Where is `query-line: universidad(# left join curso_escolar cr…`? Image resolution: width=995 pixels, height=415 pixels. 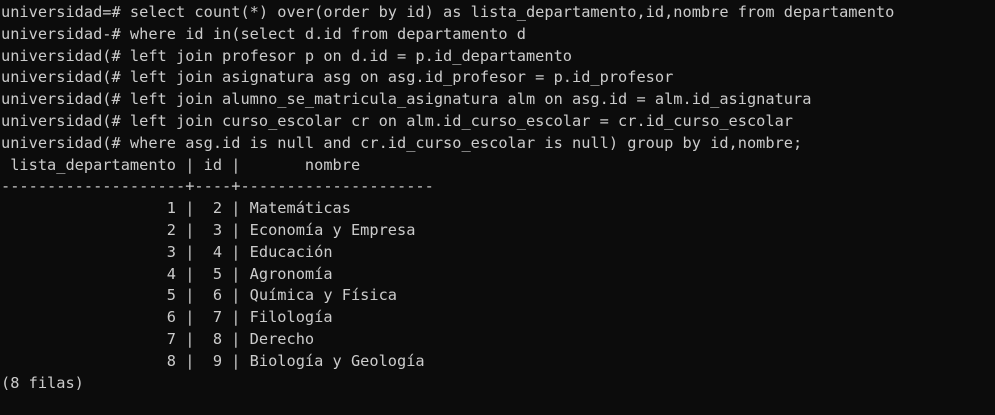 query-line: universidad(# left join curso_escolar cr… is located at coordinates (397, 120).